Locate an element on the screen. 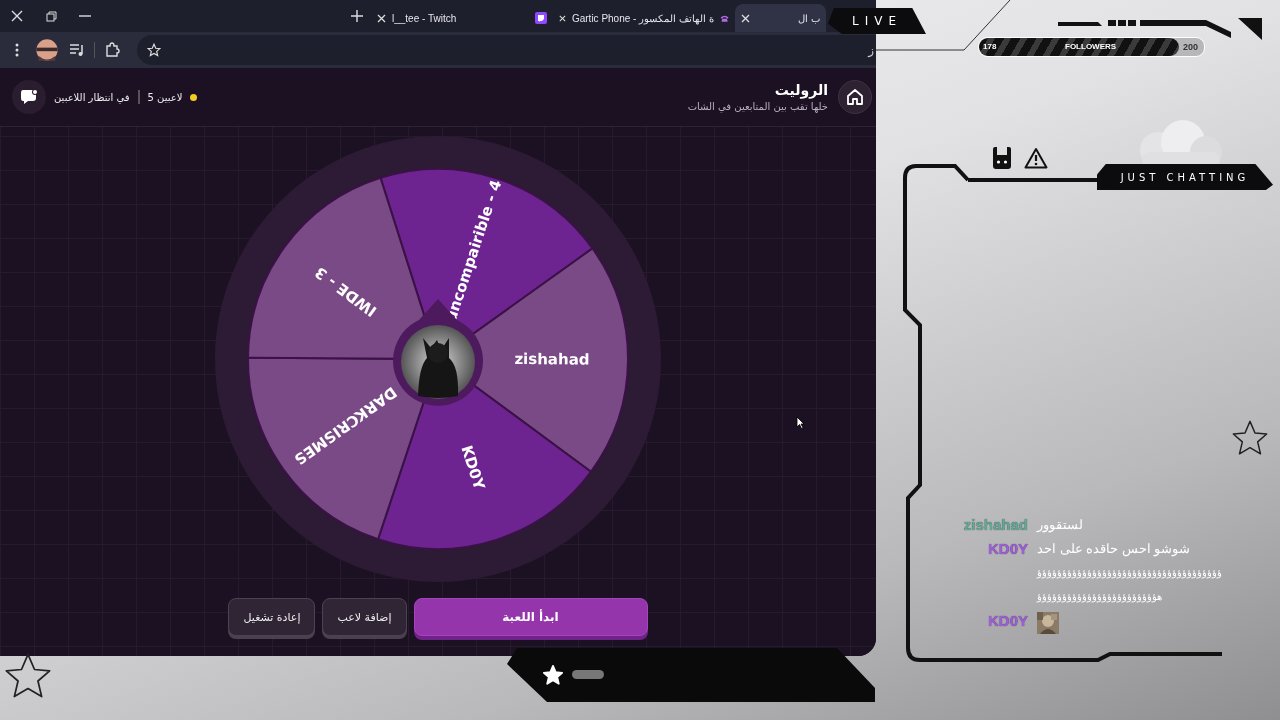 Image resolution: width=1280 pixels, height=720 pixels. chat-message: لستقوور is located at coordinates (1060, 525).